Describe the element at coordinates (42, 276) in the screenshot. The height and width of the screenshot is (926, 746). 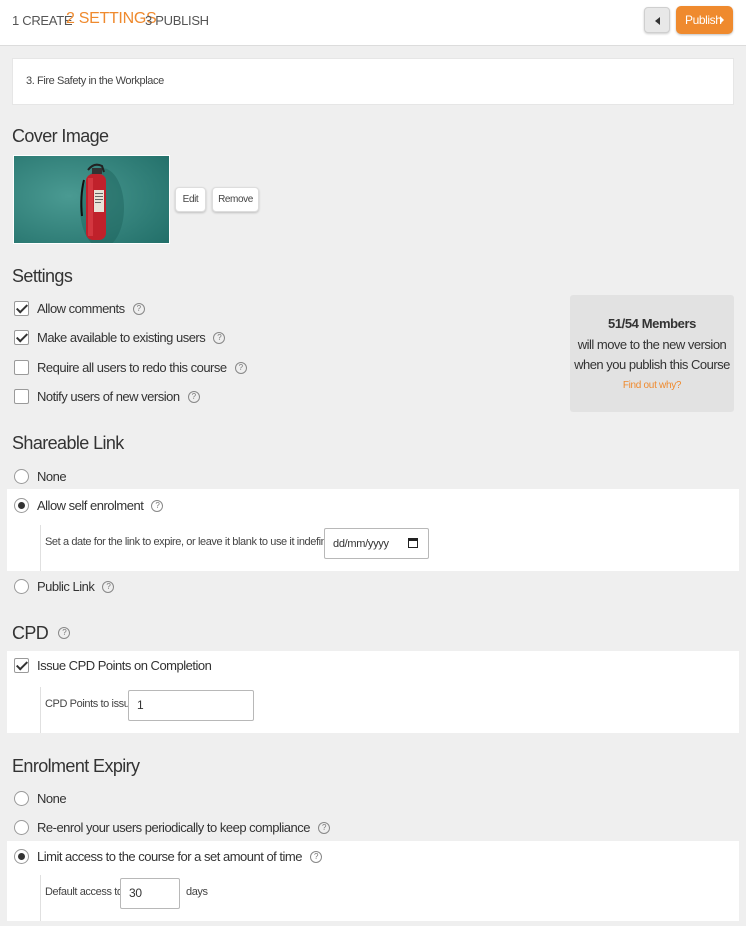
I see `settings-heading: Settings` at that location.